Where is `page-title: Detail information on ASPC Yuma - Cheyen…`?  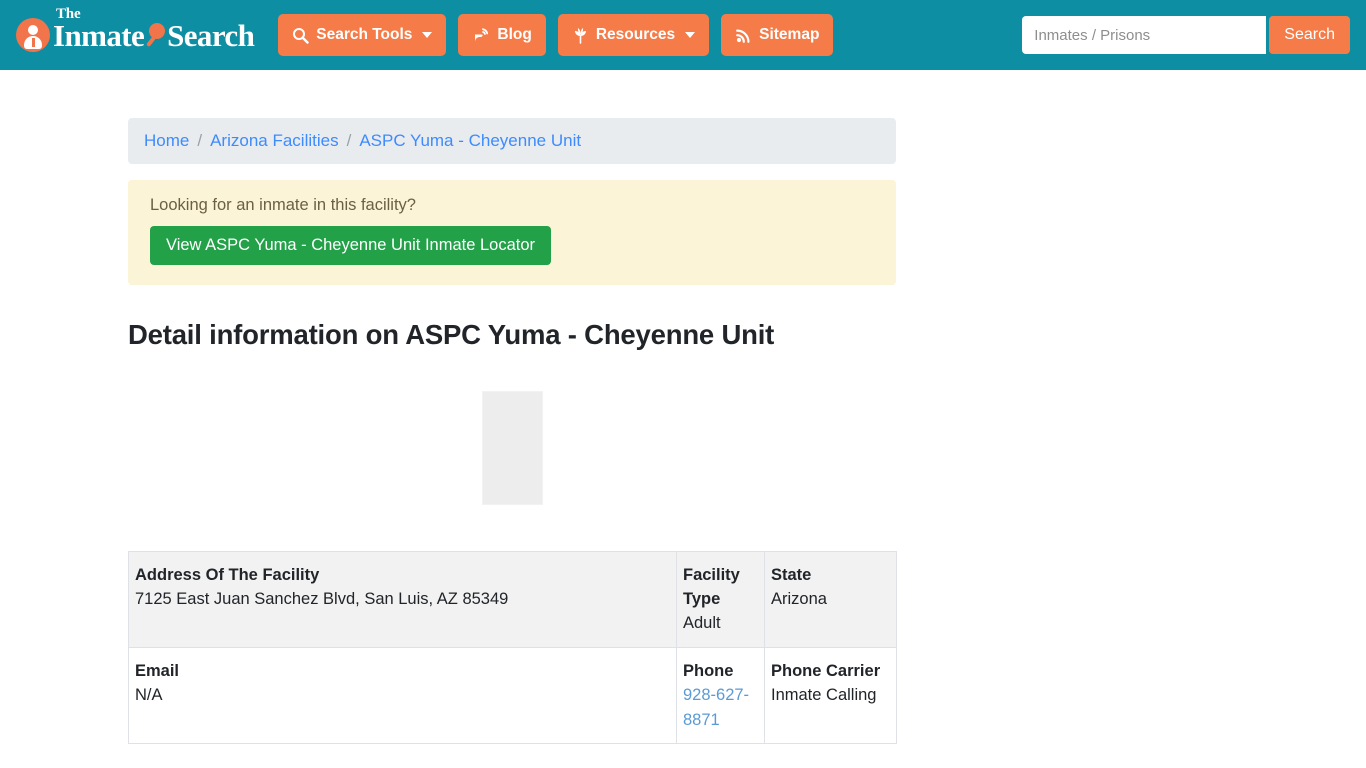 page-title: Detail information on ASPC Yuma - Cheyen… is located at coordinates (451, 334).